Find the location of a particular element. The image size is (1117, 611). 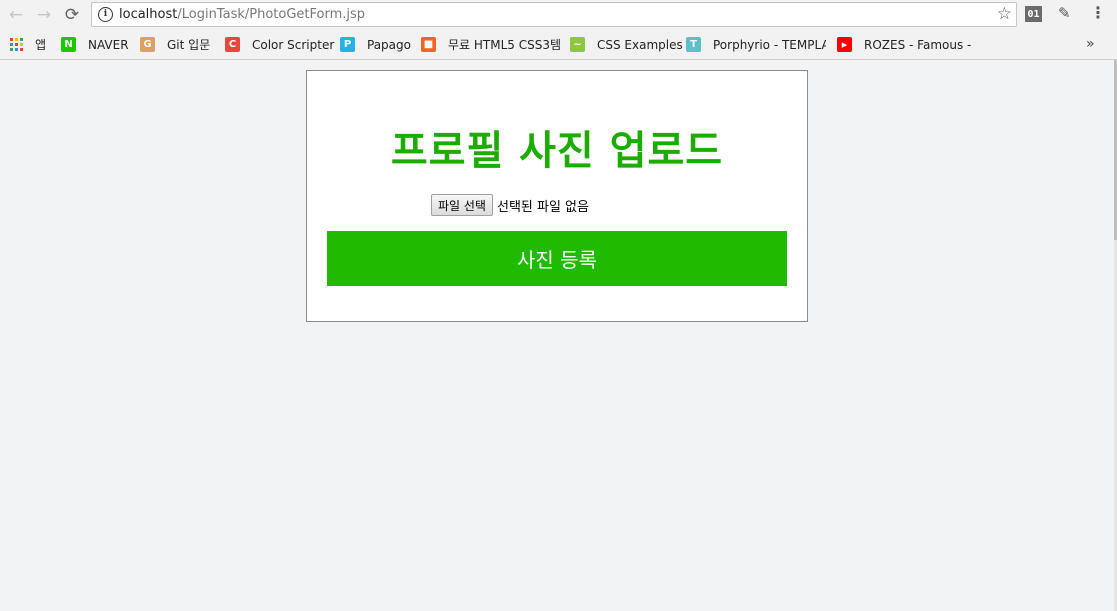

apps-grid-icon is located at coordinates (16, 44).